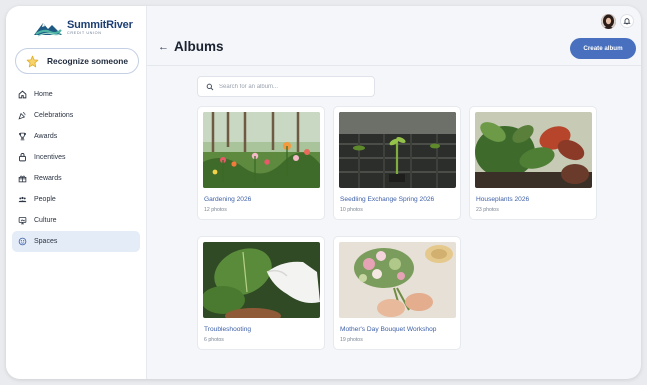 The height and width of the screenshot is (385, 647). I want to click on sidebar-item-label: People, so click(45, 199).